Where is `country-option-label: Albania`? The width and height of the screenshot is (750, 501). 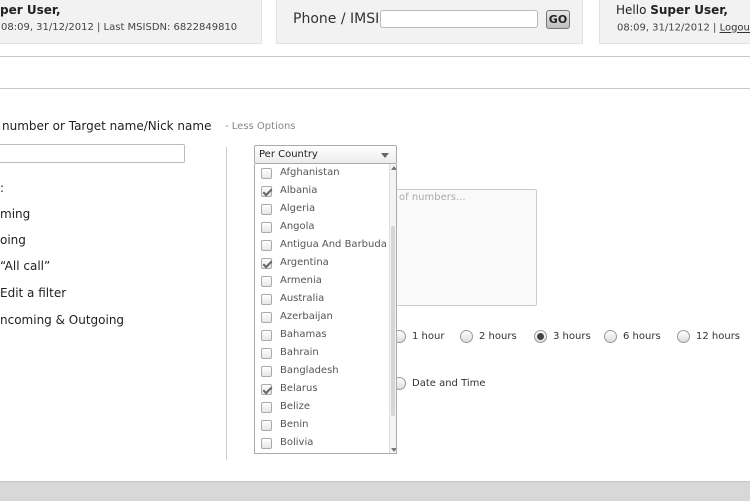
country-option-label: Albania is located at coordinates (299, 190).